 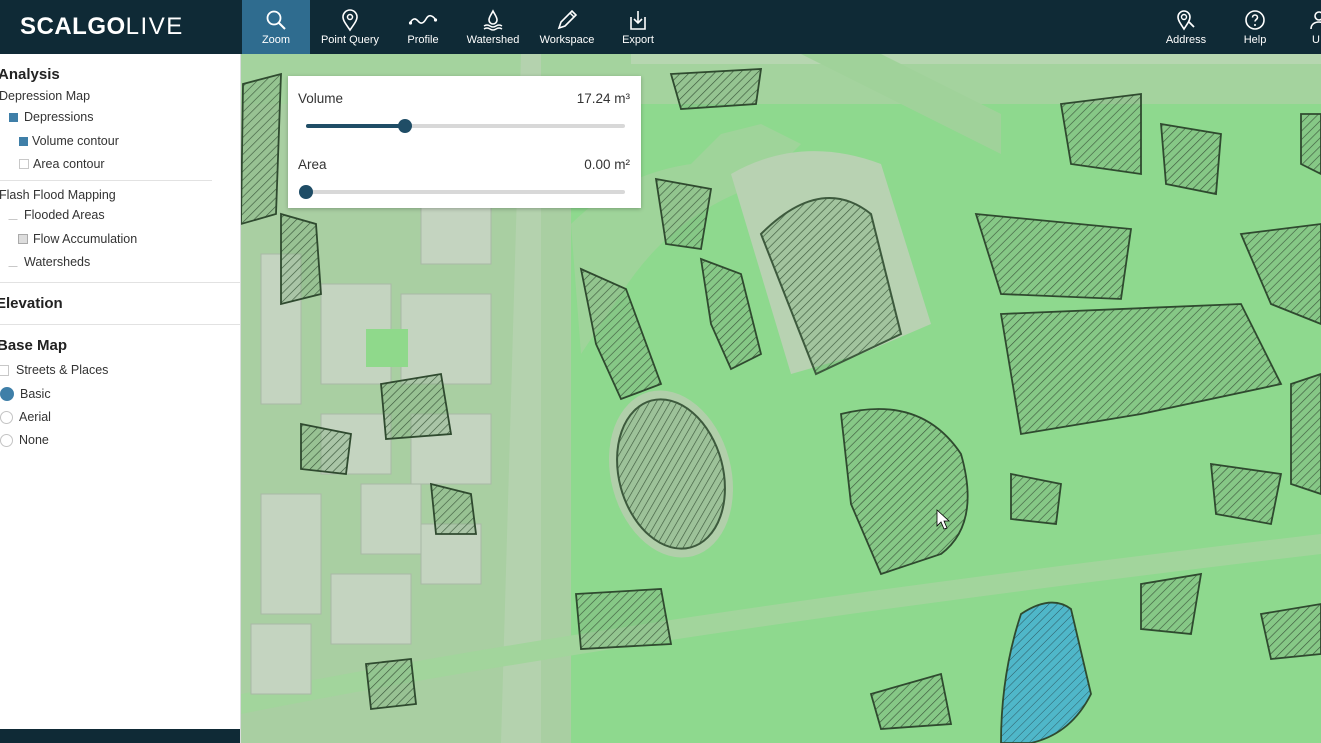 I want to click on tool-watershed-label: Watershed, so click(x=493, y=40).